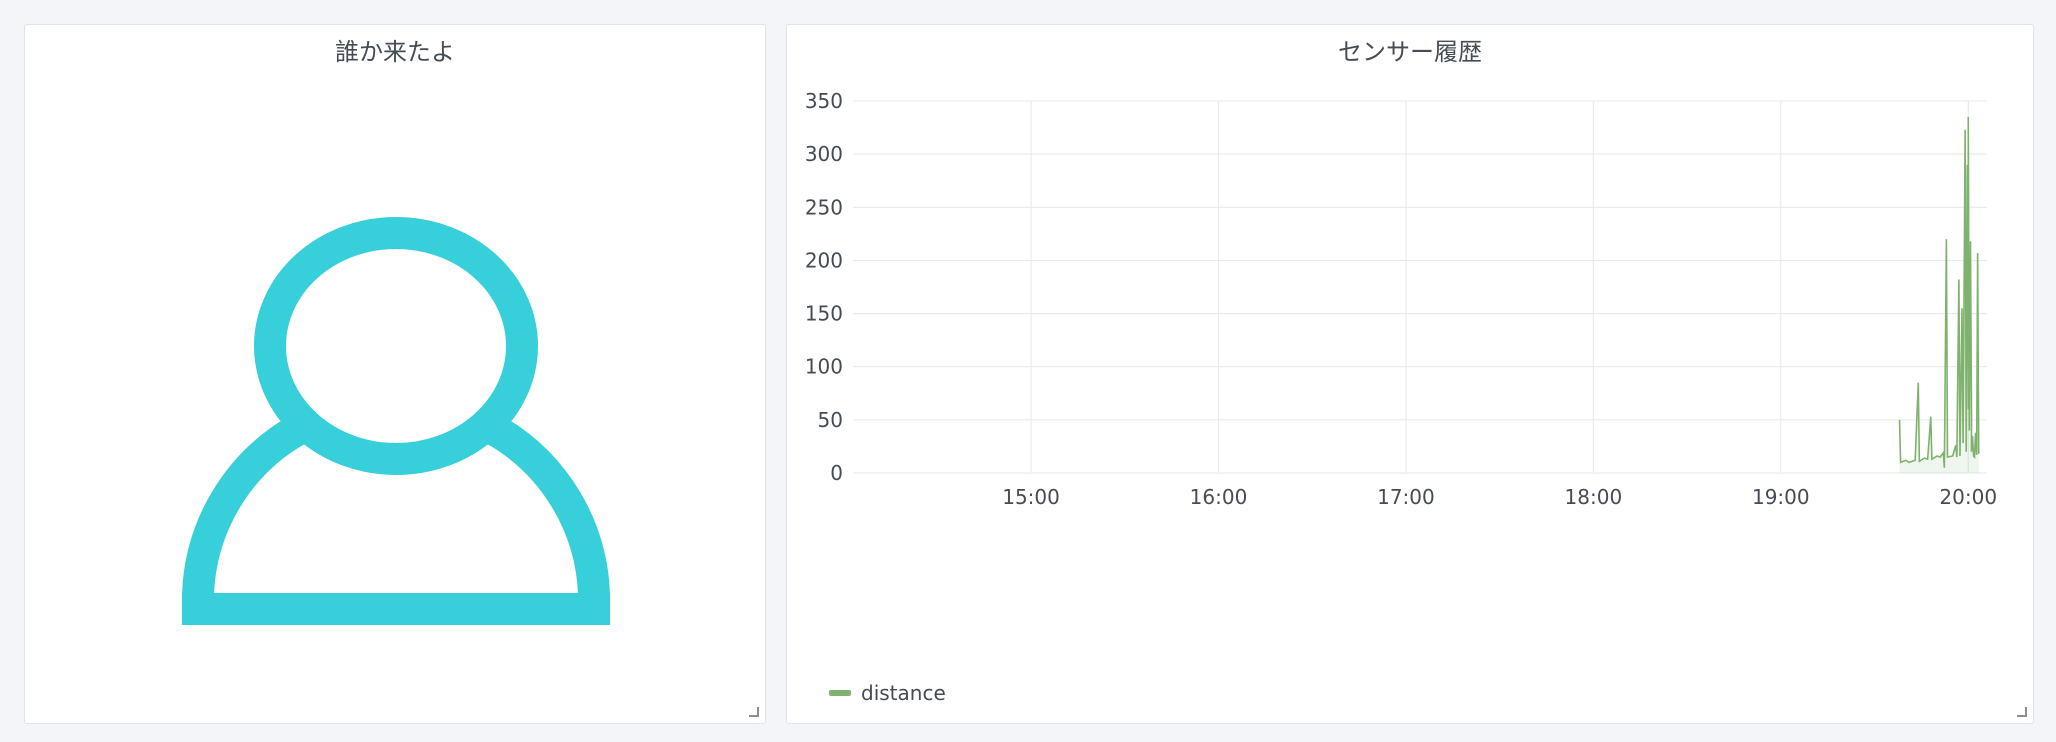 This screenshot has width=2056, height=742. Describe the element at coordinates (824, 154) in the screenshot. I see `y-tick-label: 300` at that location.